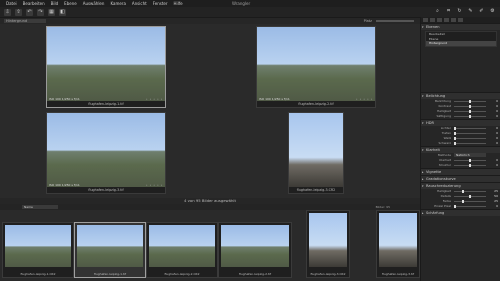 The width and height of the screenshot is (500, 281). I want to click on highlights-slider, so click(470, 128).